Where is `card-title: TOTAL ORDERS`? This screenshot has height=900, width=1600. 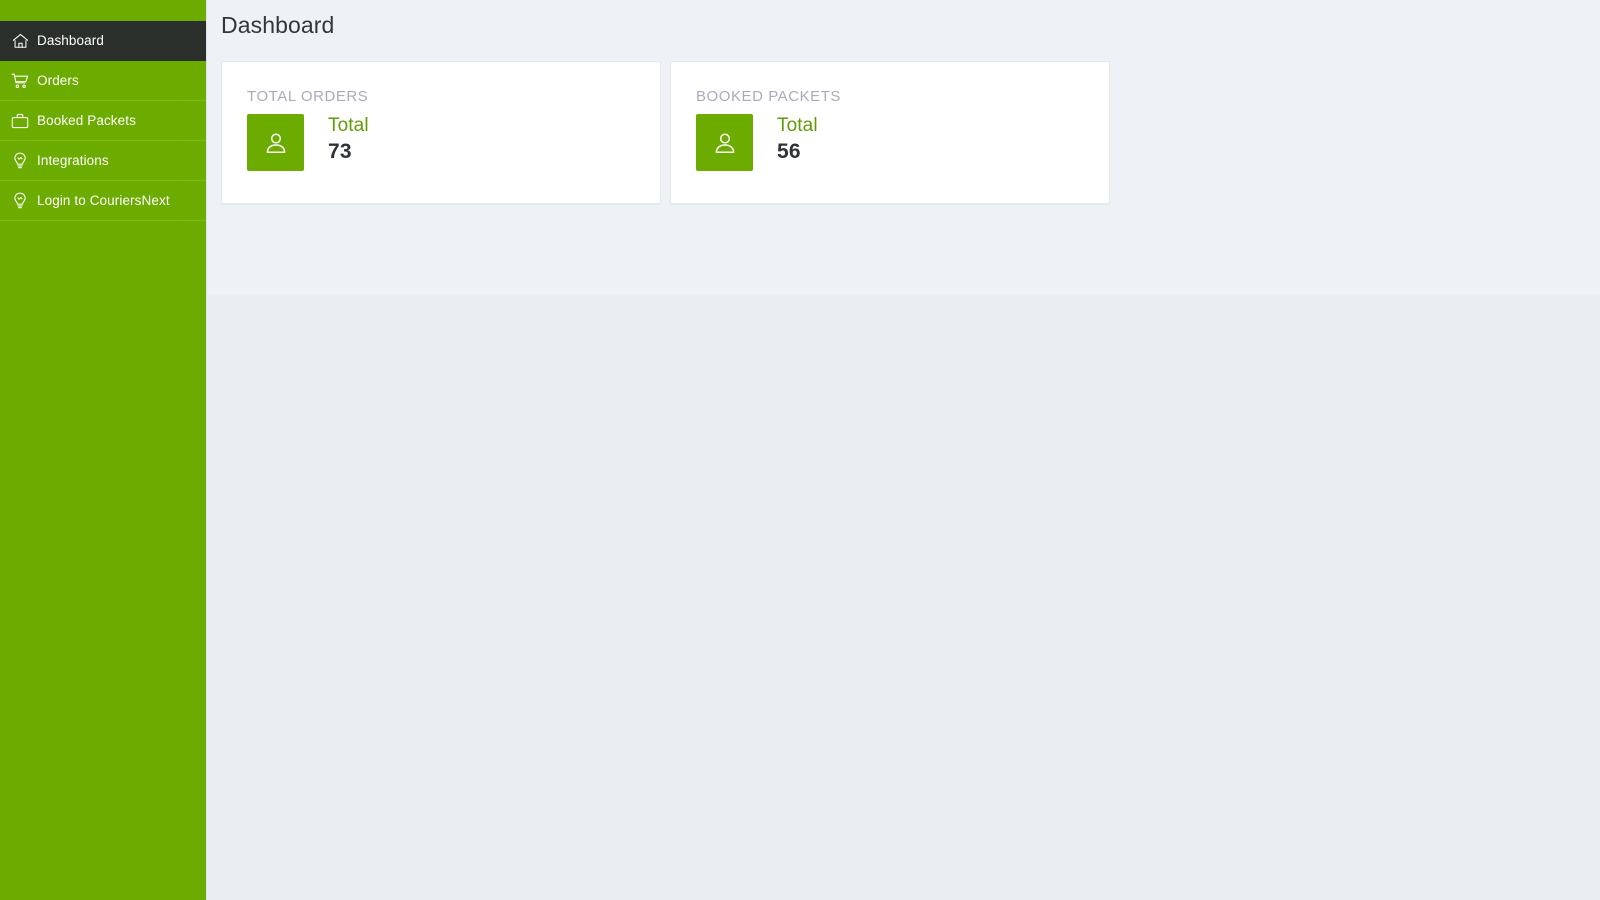
card-title: TOTAL ORDERS is located at coordinates (308, 96).